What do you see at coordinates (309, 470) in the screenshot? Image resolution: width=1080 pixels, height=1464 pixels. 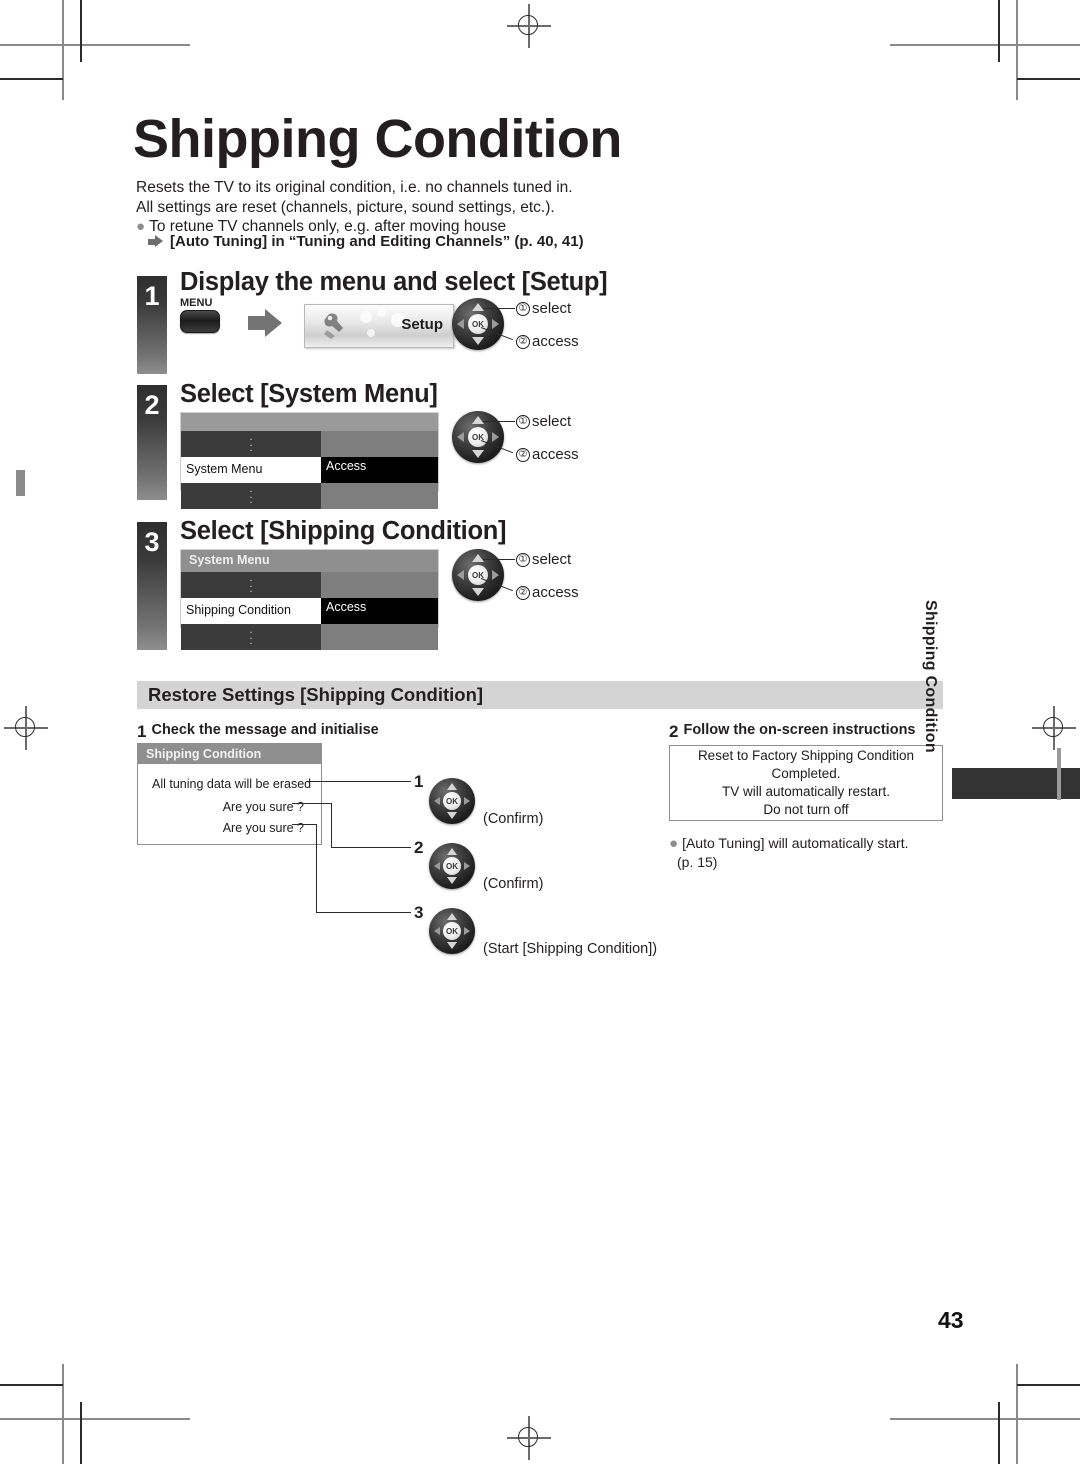 I see `tv-menu-row-selected-2: System Menu Access` at bounding box center [309, 470].